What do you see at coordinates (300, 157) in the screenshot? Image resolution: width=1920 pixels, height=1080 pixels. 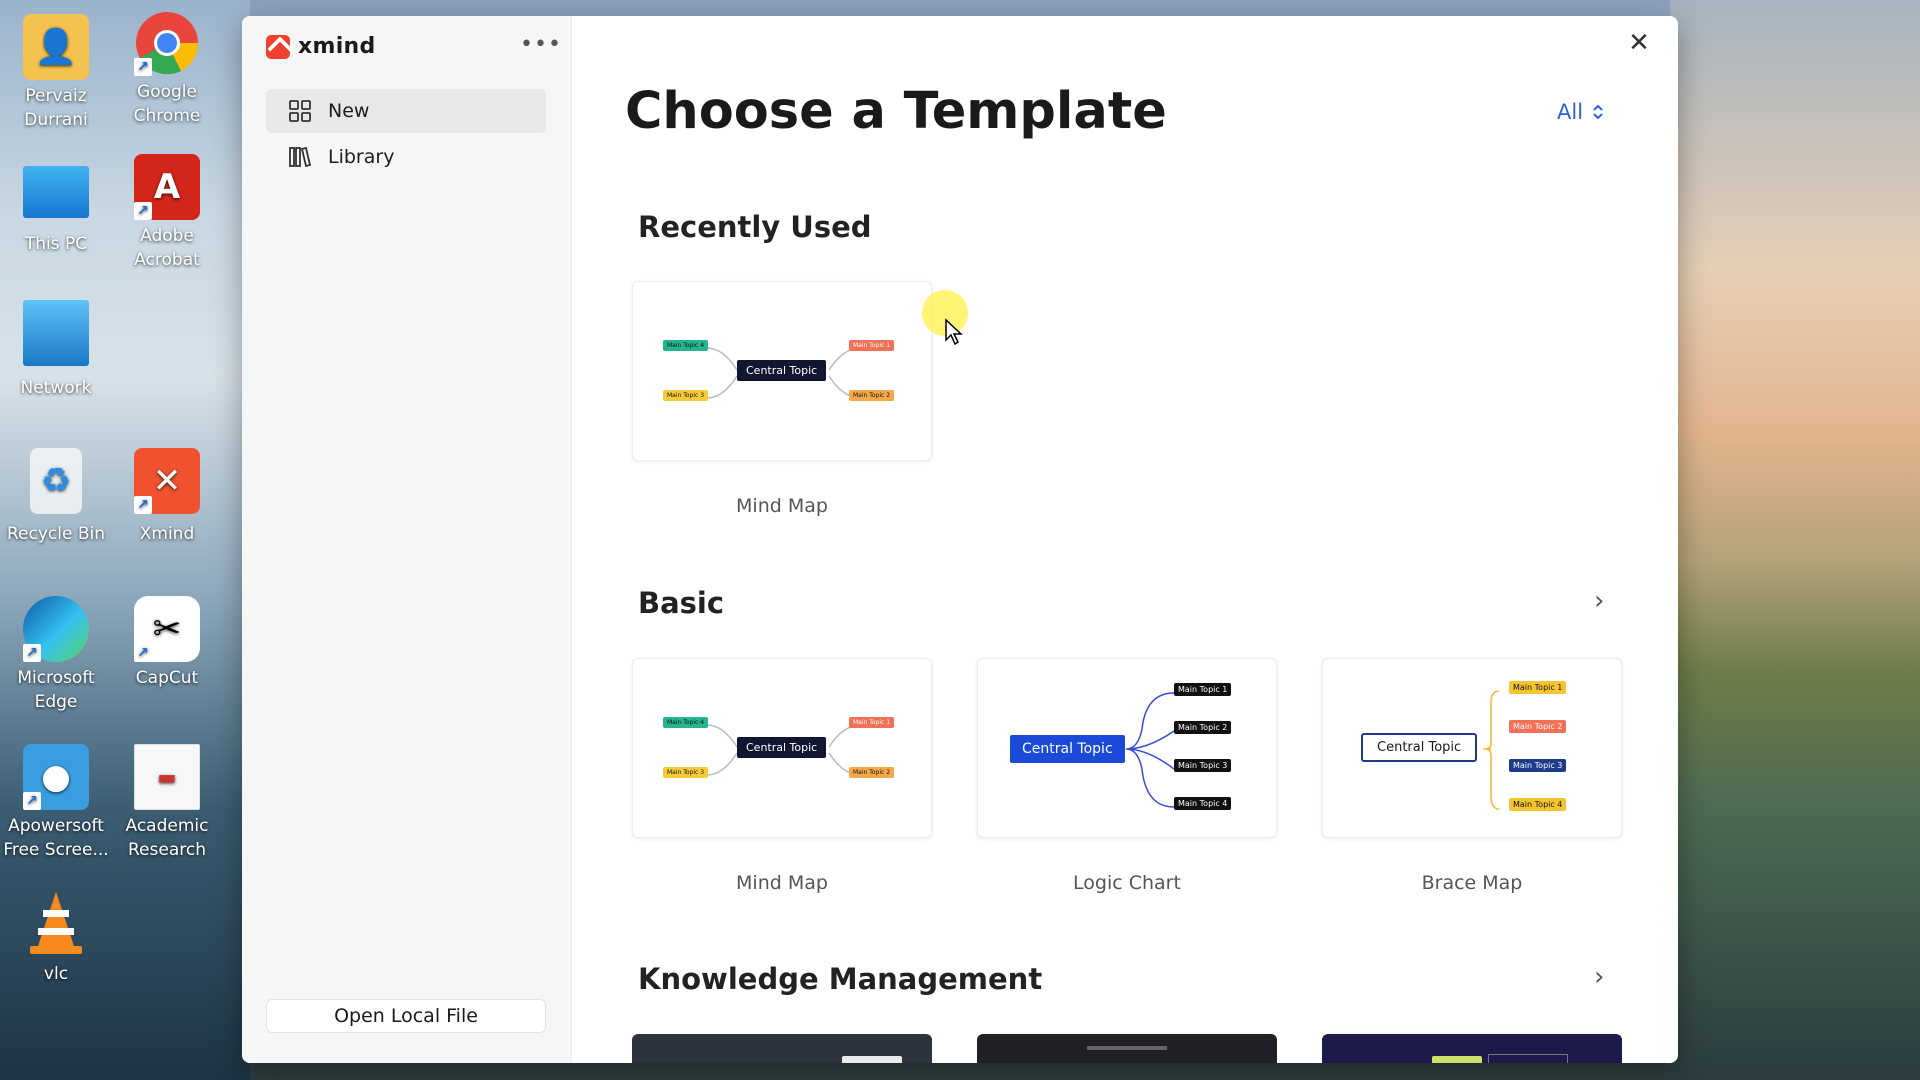 I see `library-icon` at bounding box center [300, 157].